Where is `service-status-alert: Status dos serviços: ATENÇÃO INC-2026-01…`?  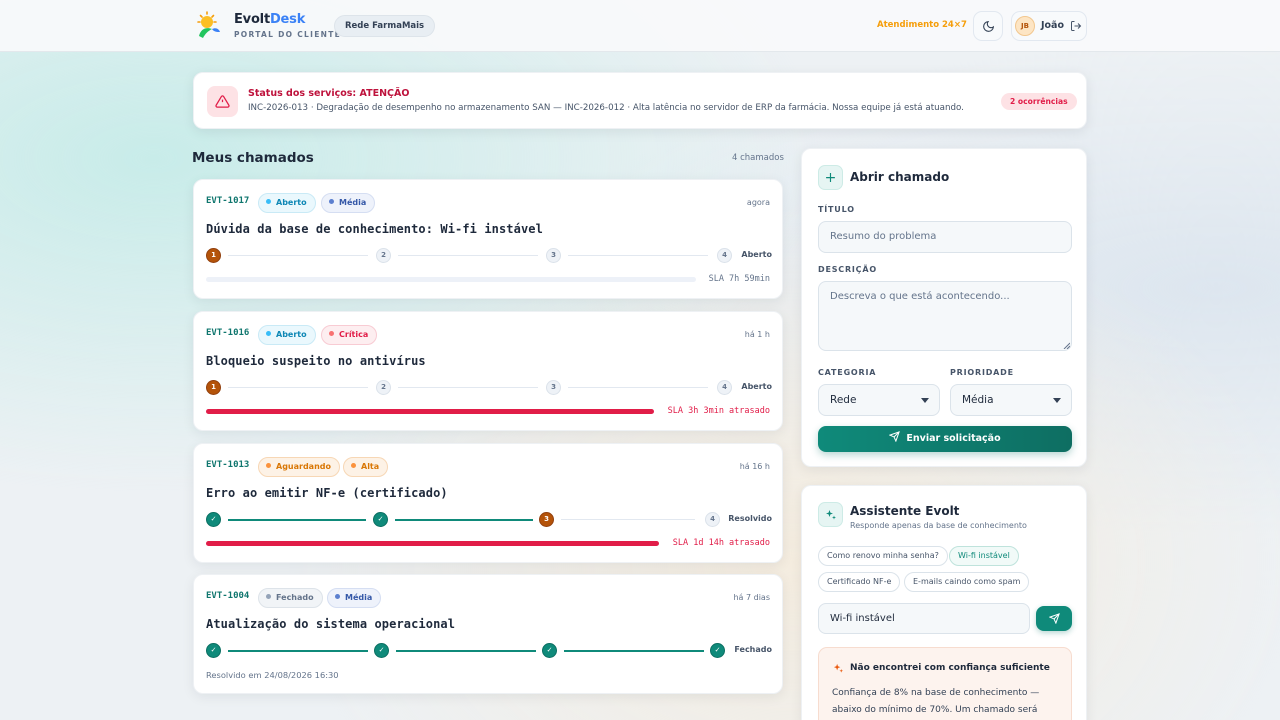
service-status-alert: Status dos serviços: ATENÇÃO INC-2026-01… is located at coordinates (640, 100).